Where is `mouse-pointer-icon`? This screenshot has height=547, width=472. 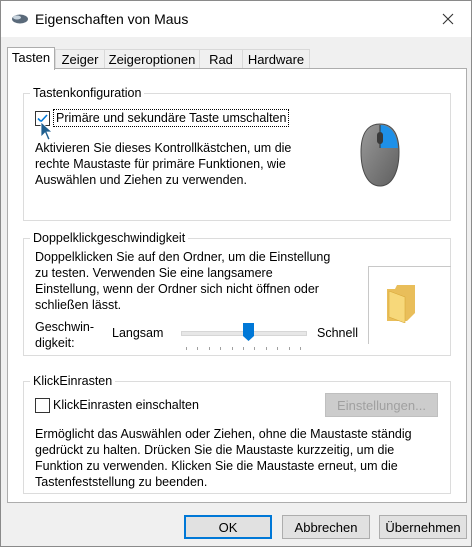 mouse-pointer-icon is located at coordinates (47, 131).